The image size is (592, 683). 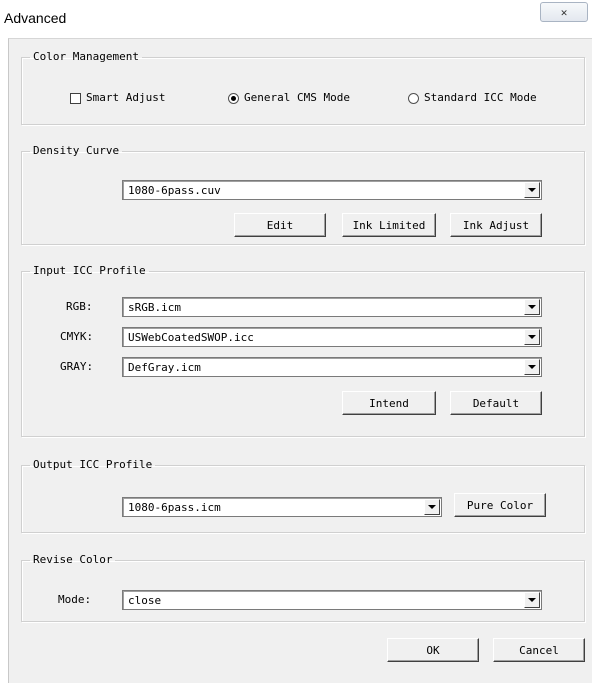 What do you see at coordinates (77, 336) in the screenshot?
I see `cmyk-label: CMYK:` at bounding box center [77, 336].